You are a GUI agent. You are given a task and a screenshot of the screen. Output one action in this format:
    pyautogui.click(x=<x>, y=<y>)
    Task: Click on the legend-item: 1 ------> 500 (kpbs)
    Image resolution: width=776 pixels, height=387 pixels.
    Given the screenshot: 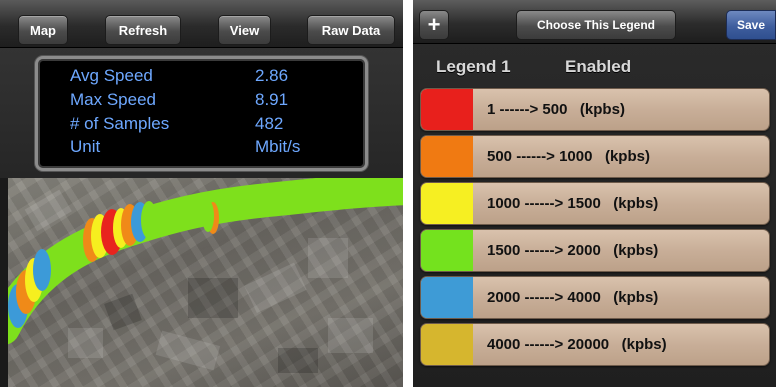 What is the action you would take?
    pyautogui.click(x=595, y=109)
    